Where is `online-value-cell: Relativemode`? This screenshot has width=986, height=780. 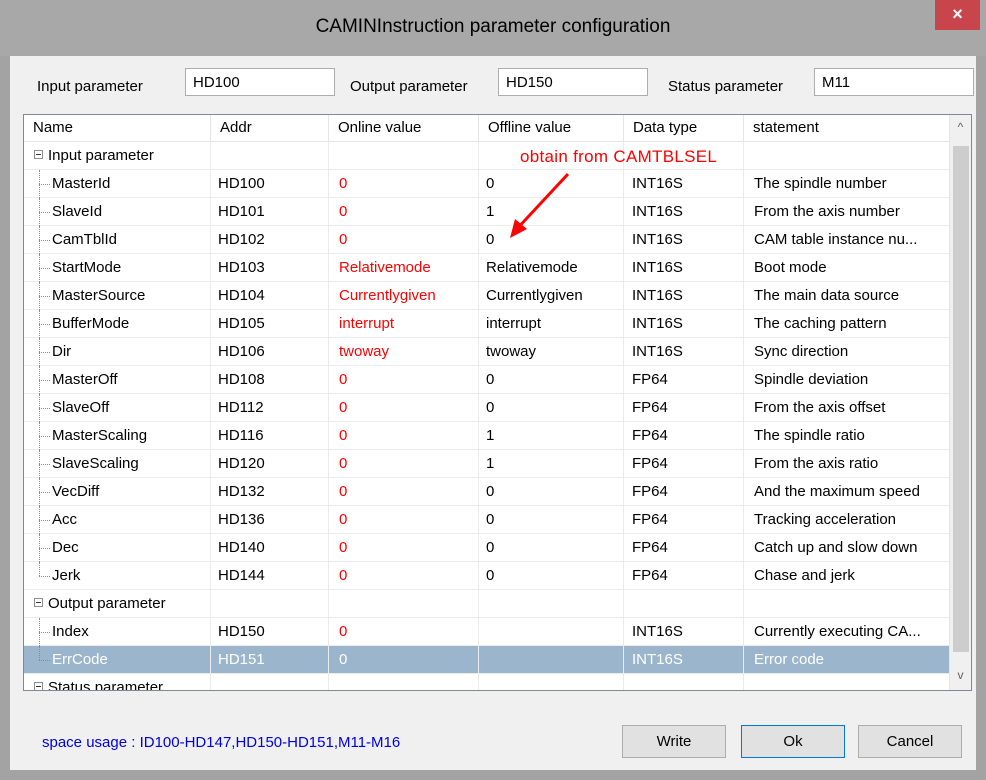
online-value-cell: Relativemode is located at coordinates (404, 268).